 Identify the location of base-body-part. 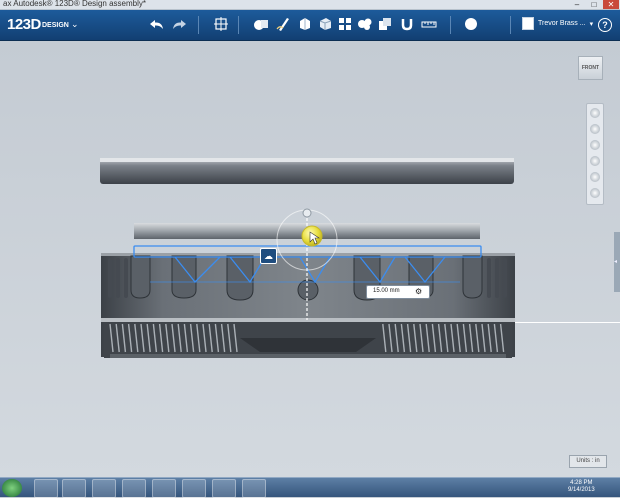
(308, 305).